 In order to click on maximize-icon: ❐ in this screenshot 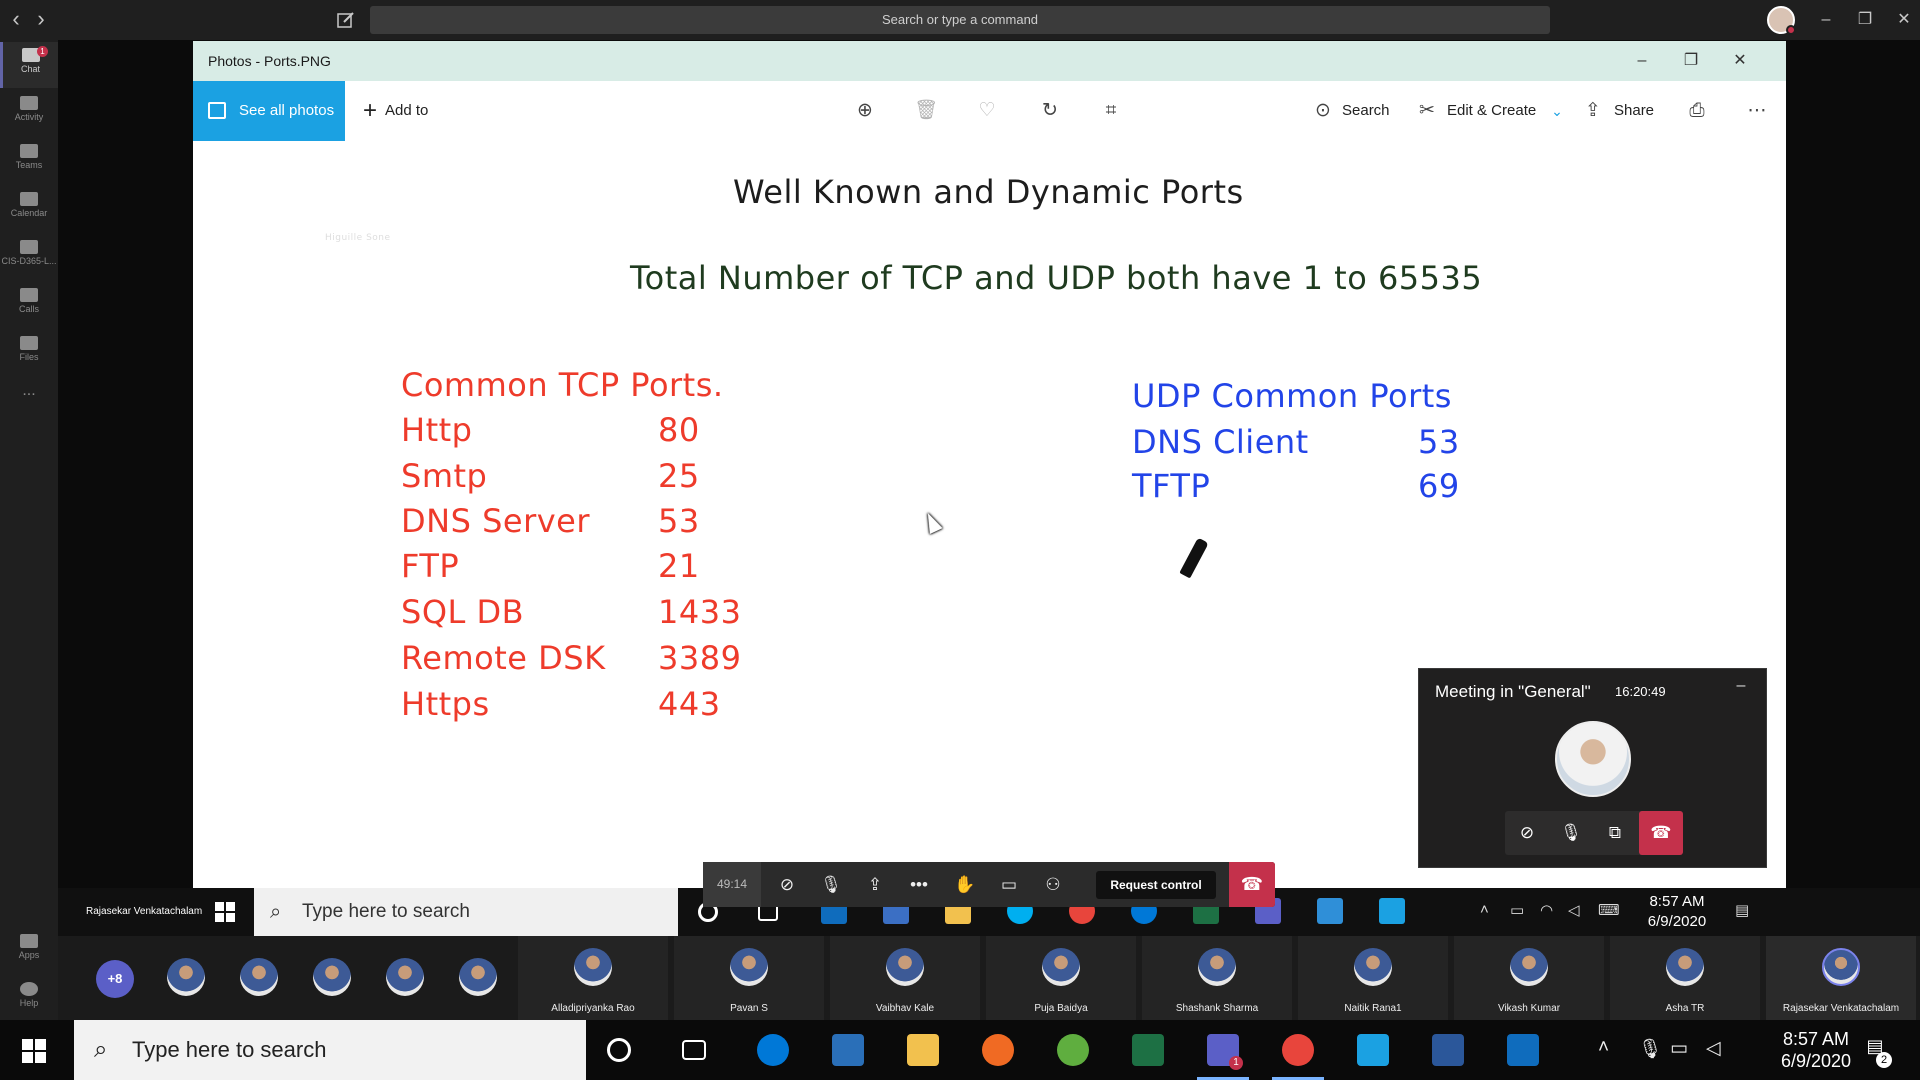, I will do `click(1691, 61)`.